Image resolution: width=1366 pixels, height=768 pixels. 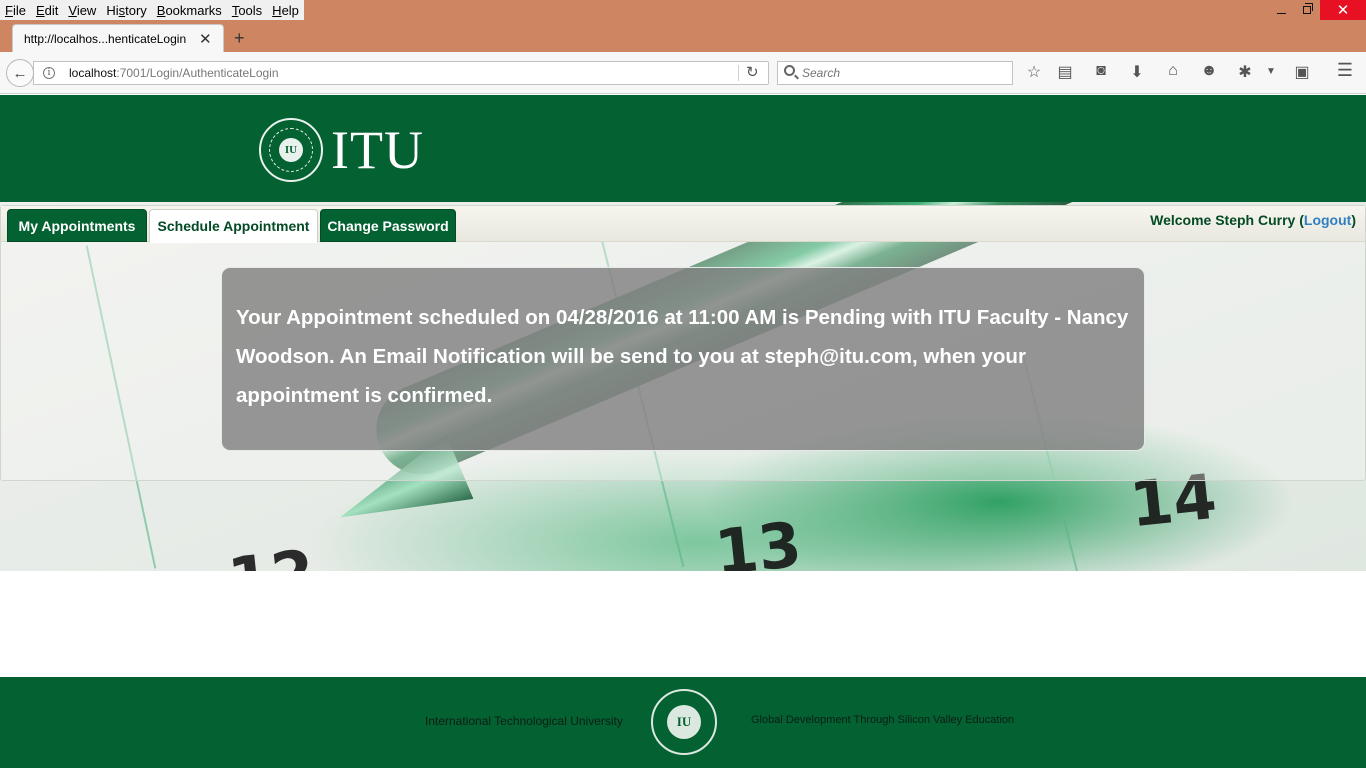 I want to click on extension-icon: ✱, so click(x=1245, y=72).